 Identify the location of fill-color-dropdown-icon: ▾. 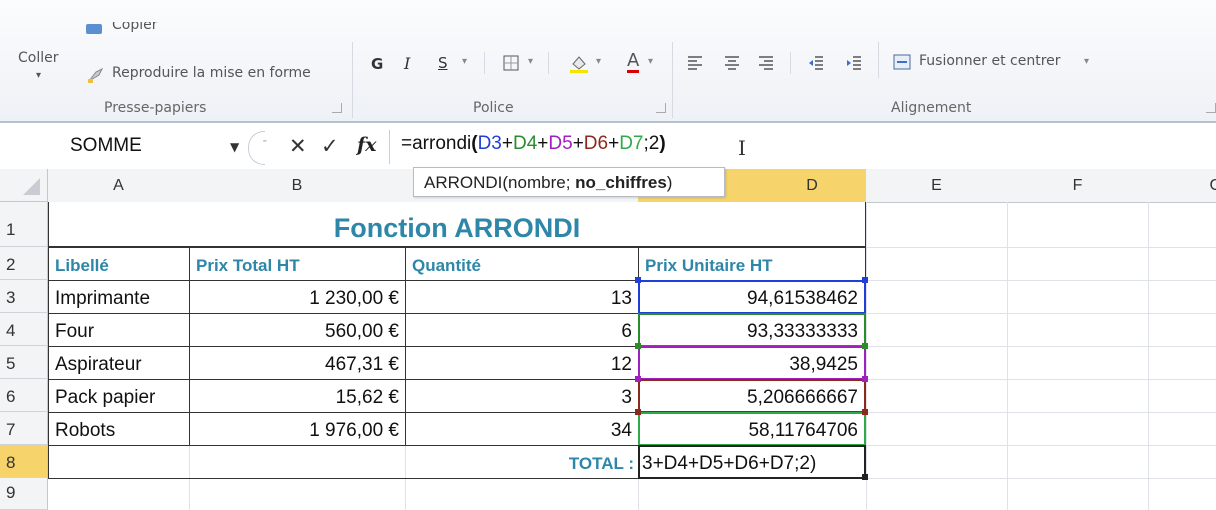
(598, 61).